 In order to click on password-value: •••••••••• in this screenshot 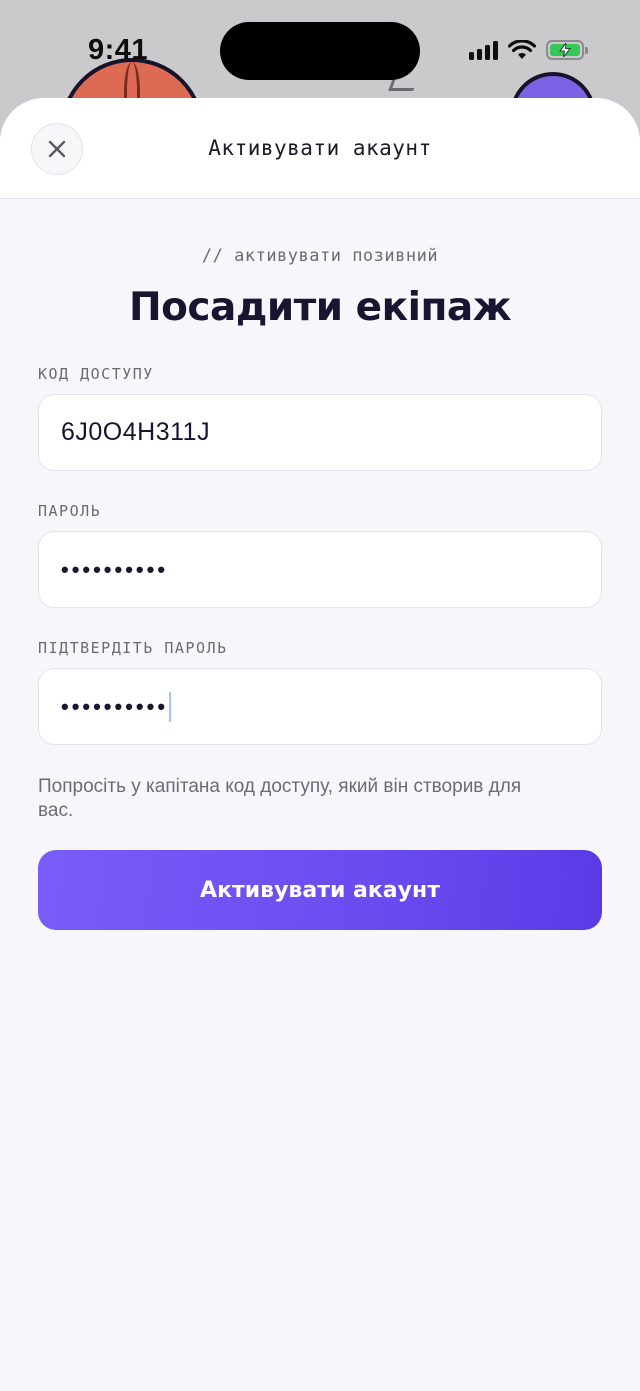, I will do `click(115, 569)`.